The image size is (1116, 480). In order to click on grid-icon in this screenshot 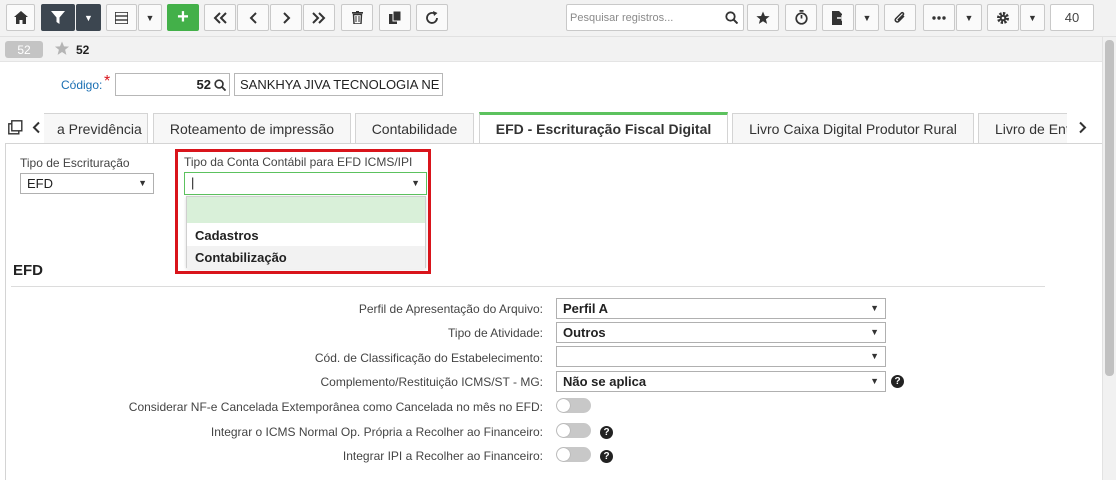, I will do `click(121, 17)`.